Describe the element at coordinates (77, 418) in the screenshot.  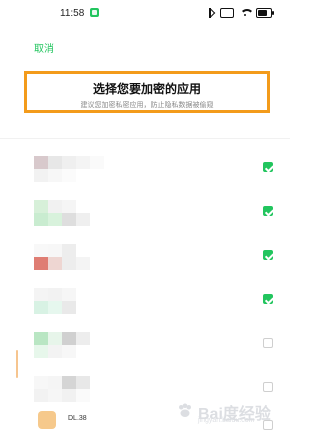
I see `bottom-partial-label: DL.38` at that location.